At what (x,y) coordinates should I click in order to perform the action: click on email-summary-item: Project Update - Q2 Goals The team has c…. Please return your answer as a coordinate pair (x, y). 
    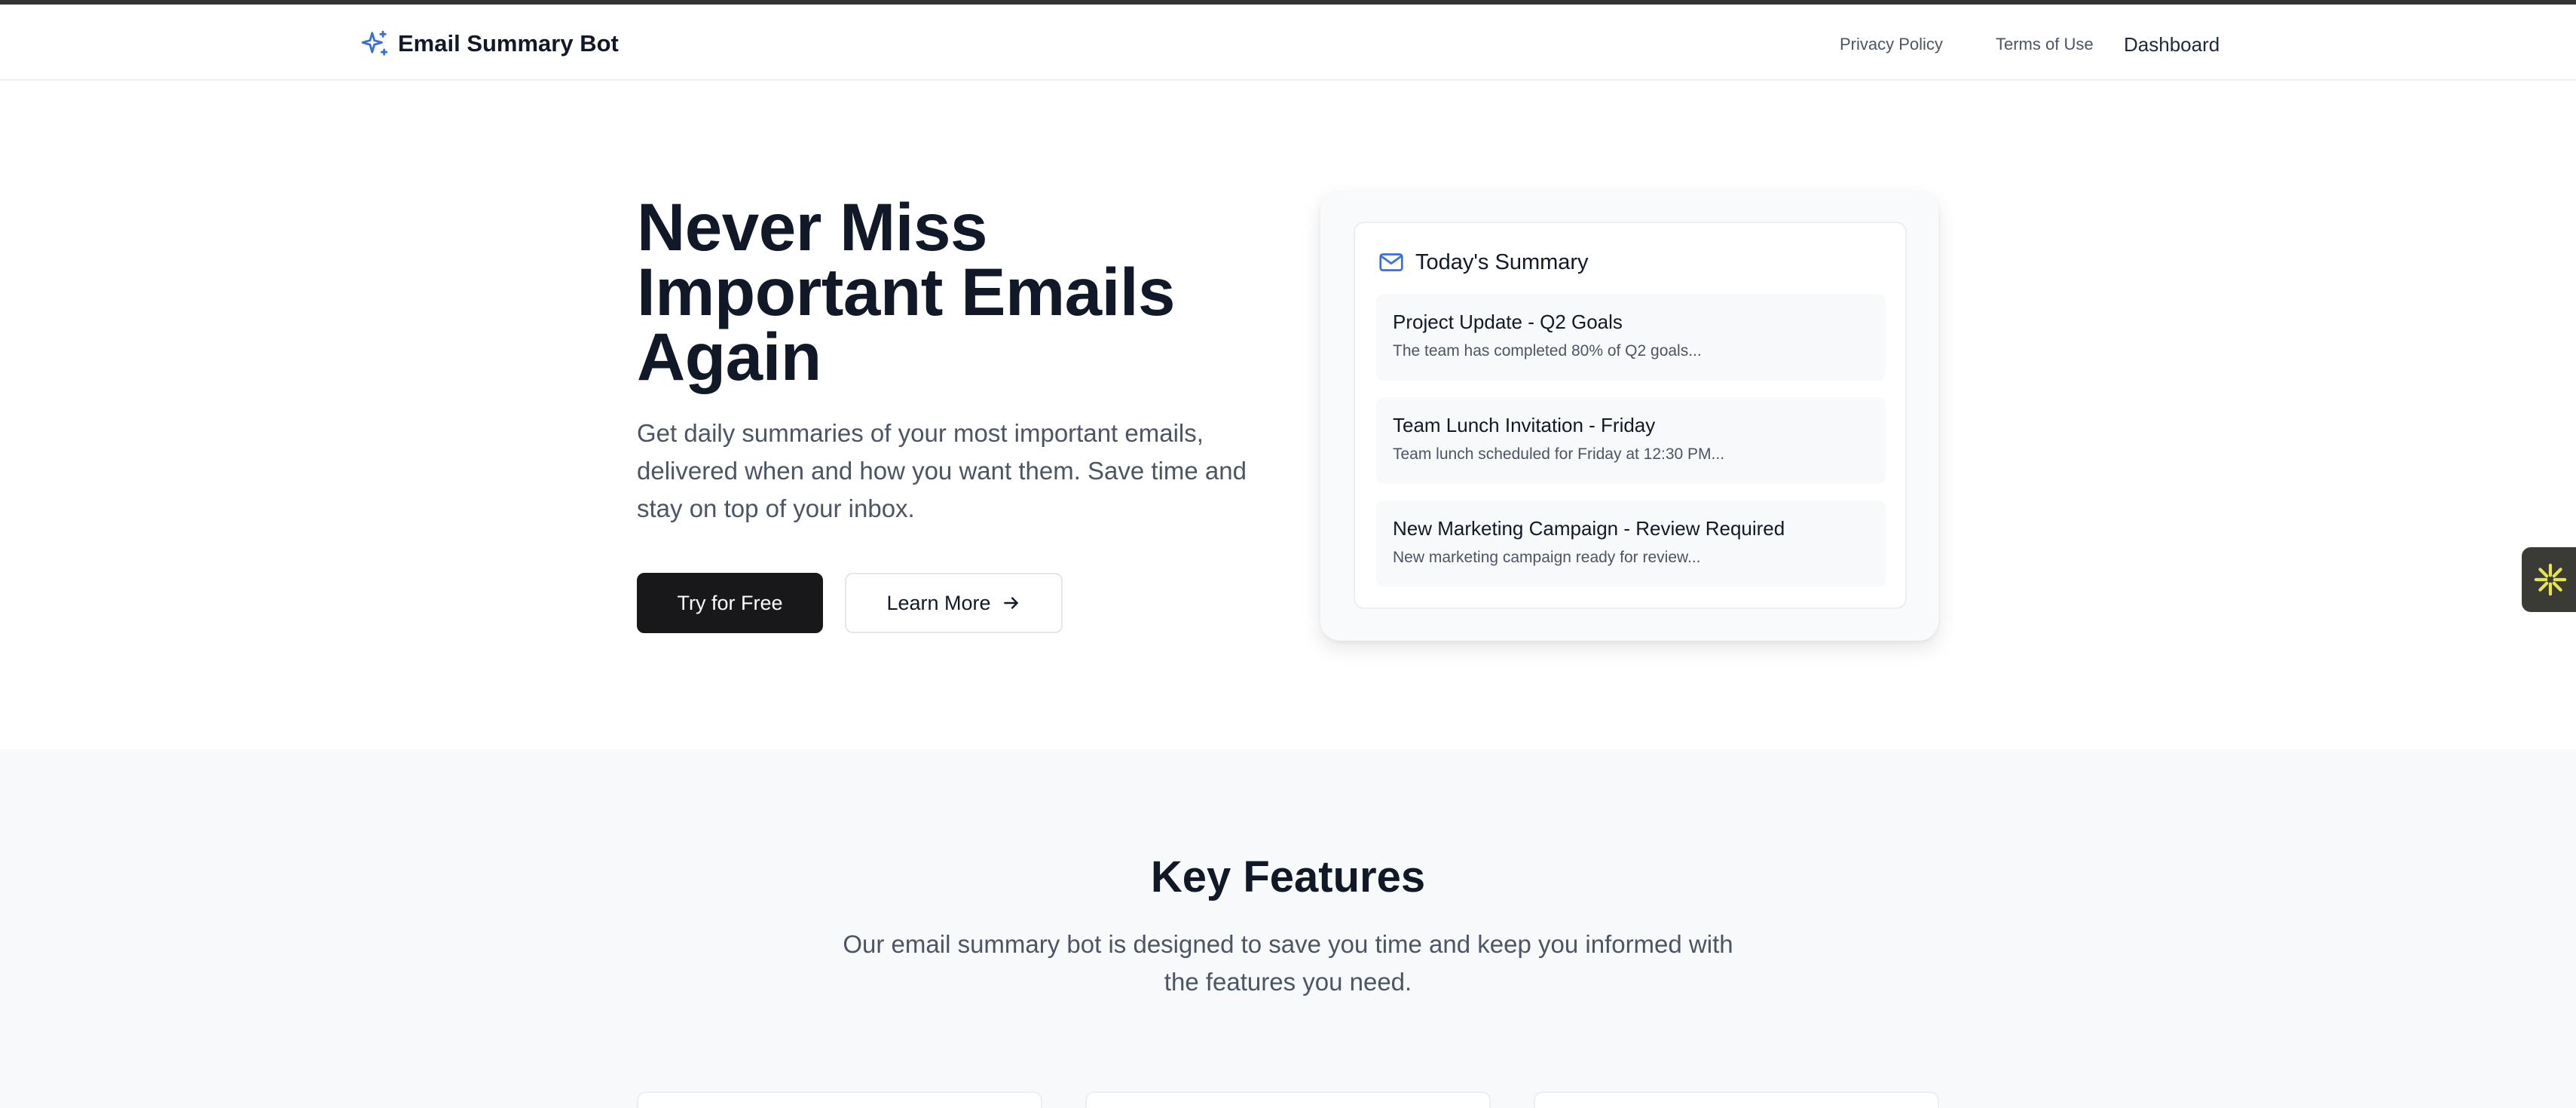
    Looking at the image, I should click on (1631, 337).